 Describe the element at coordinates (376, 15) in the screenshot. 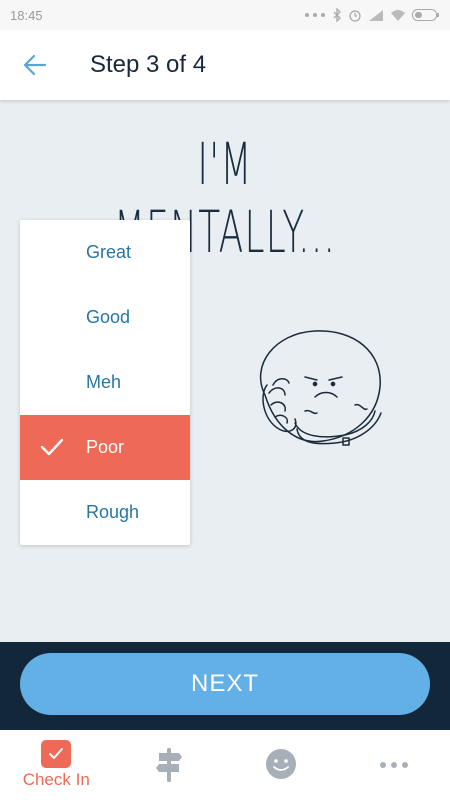

I see `cell-signal-icon` at that location.